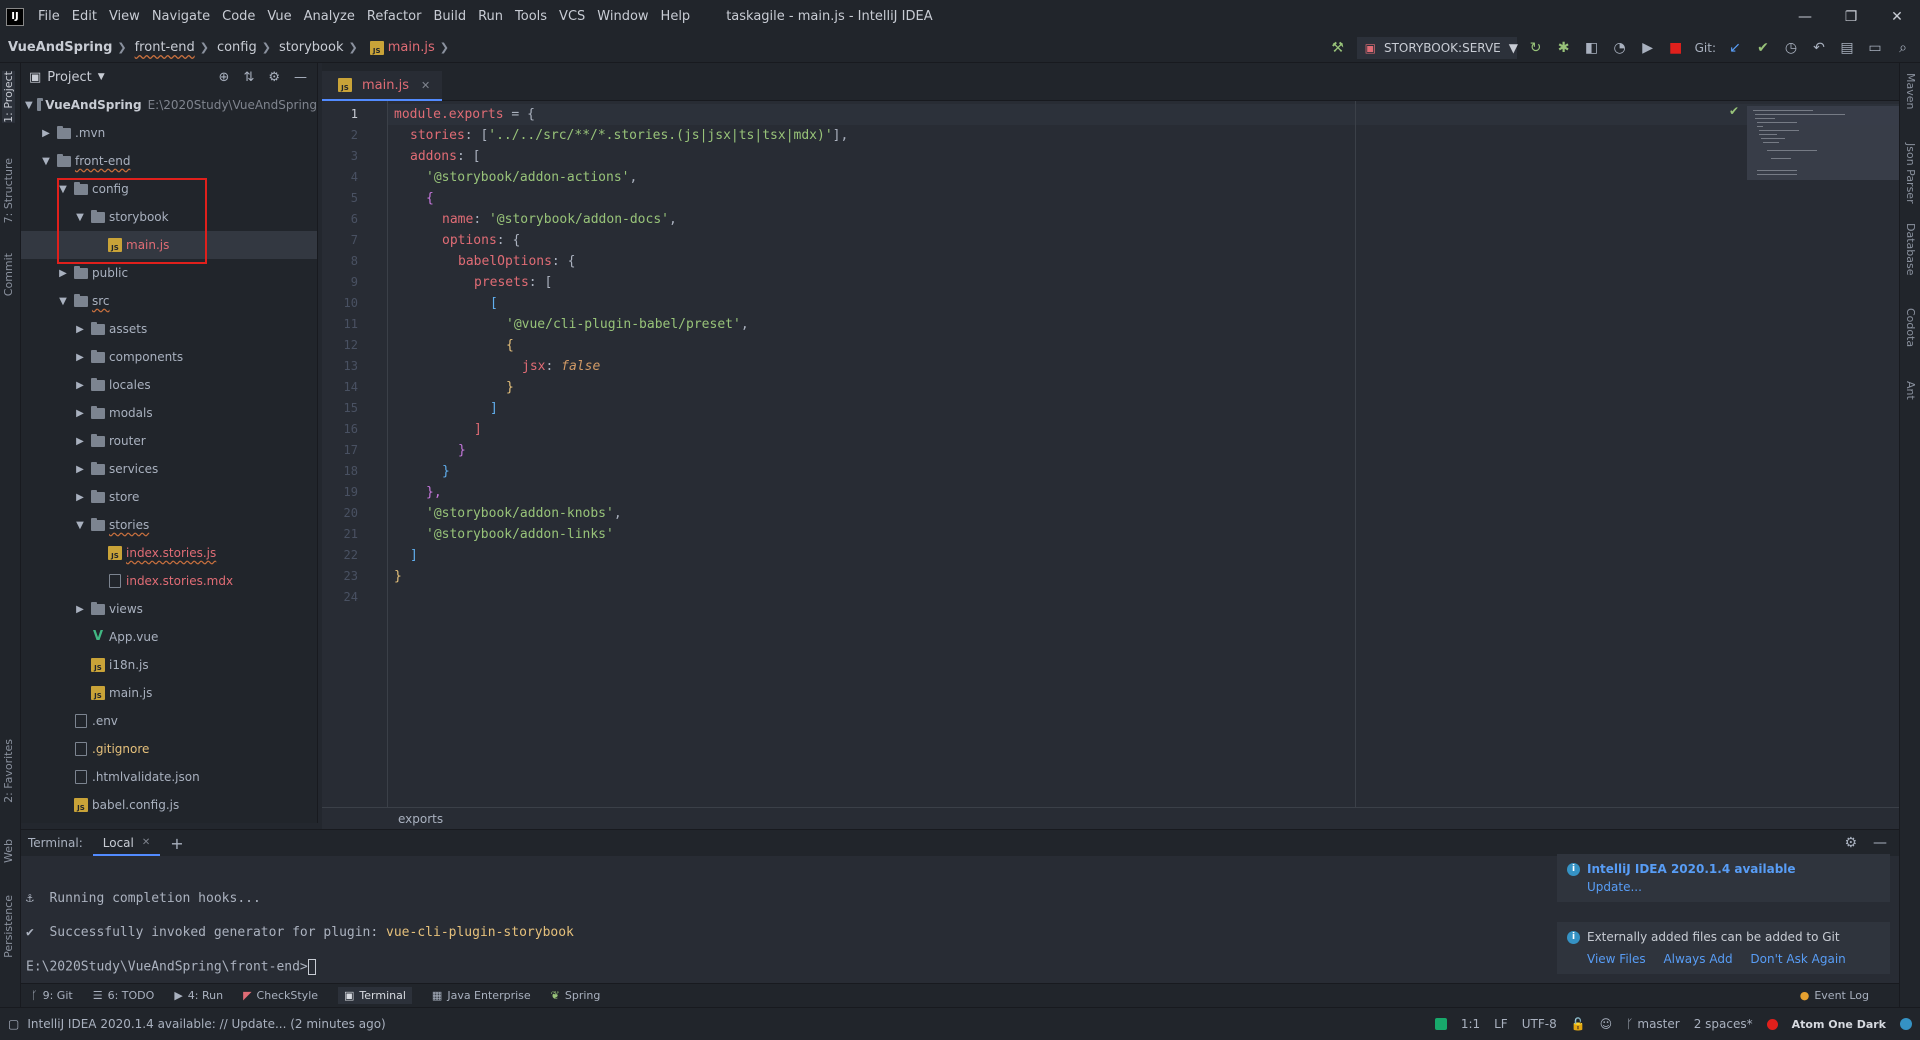  What do you see at coordinates (169, 329) in the screenshot?
I see `tree-row-assets: ▶ assets` at bounding box center [169, 329].